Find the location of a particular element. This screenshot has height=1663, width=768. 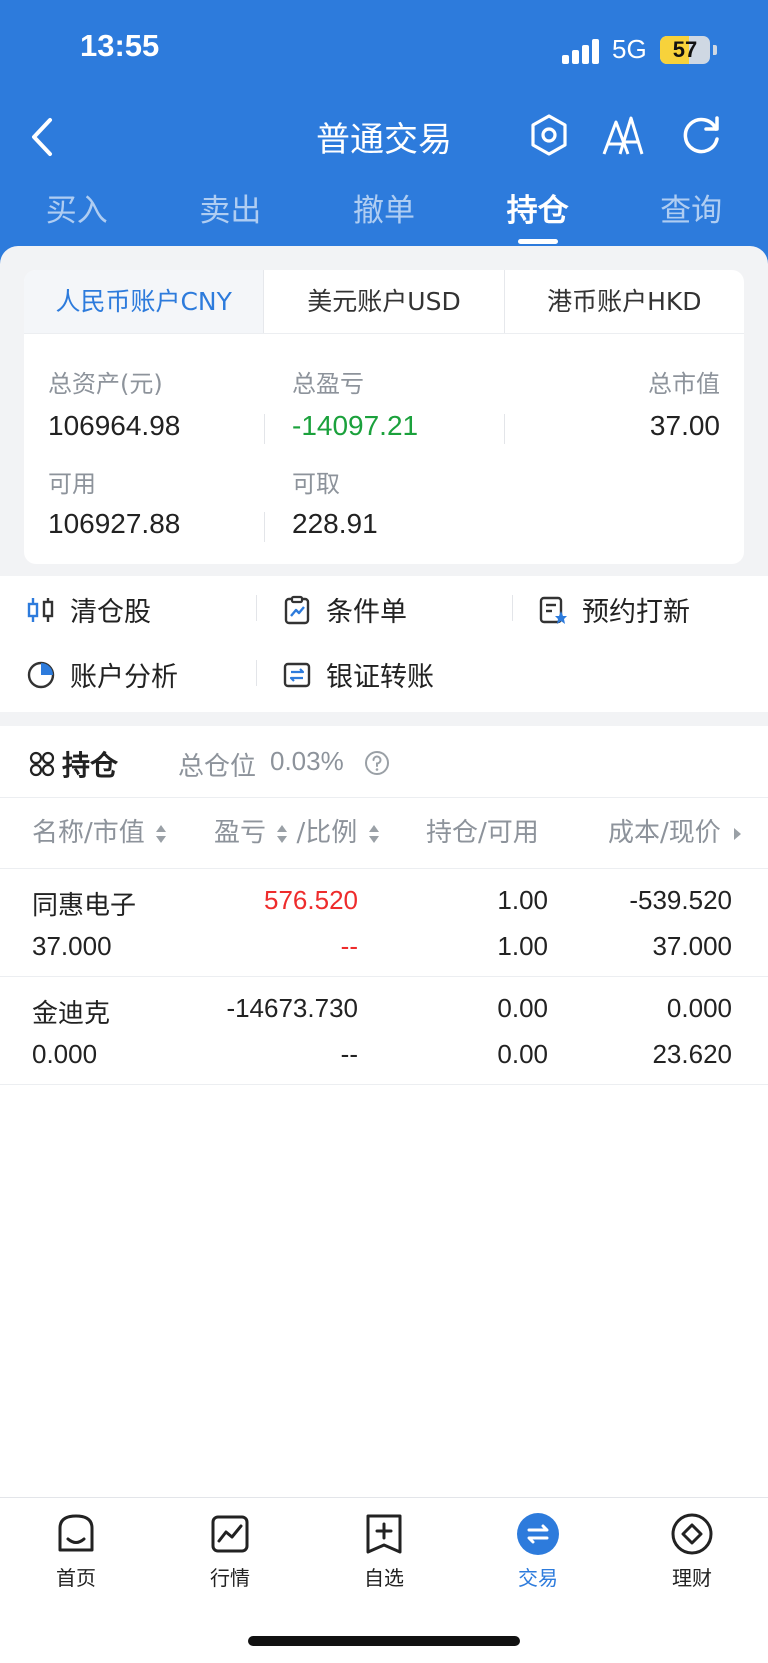

settings-button is located at coordinates (549, 135).